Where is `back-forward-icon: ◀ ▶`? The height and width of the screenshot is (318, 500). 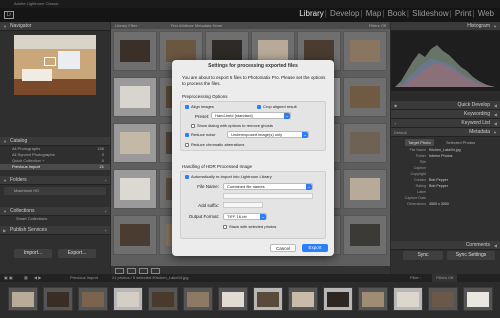
back-forward-icon: ◀ ▶ is located at coordinates (37, 278).